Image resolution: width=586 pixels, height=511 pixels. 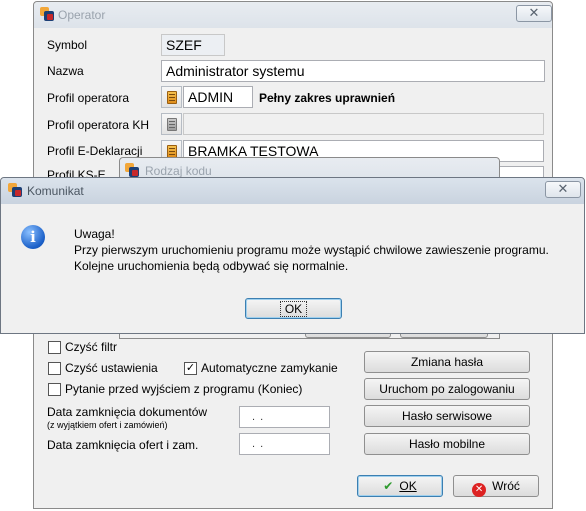 What do you see at coordinates (88, 98) in the screenshot?
I see `profil-operatora-label: Profil operatora` at bounding box center [88, 98].